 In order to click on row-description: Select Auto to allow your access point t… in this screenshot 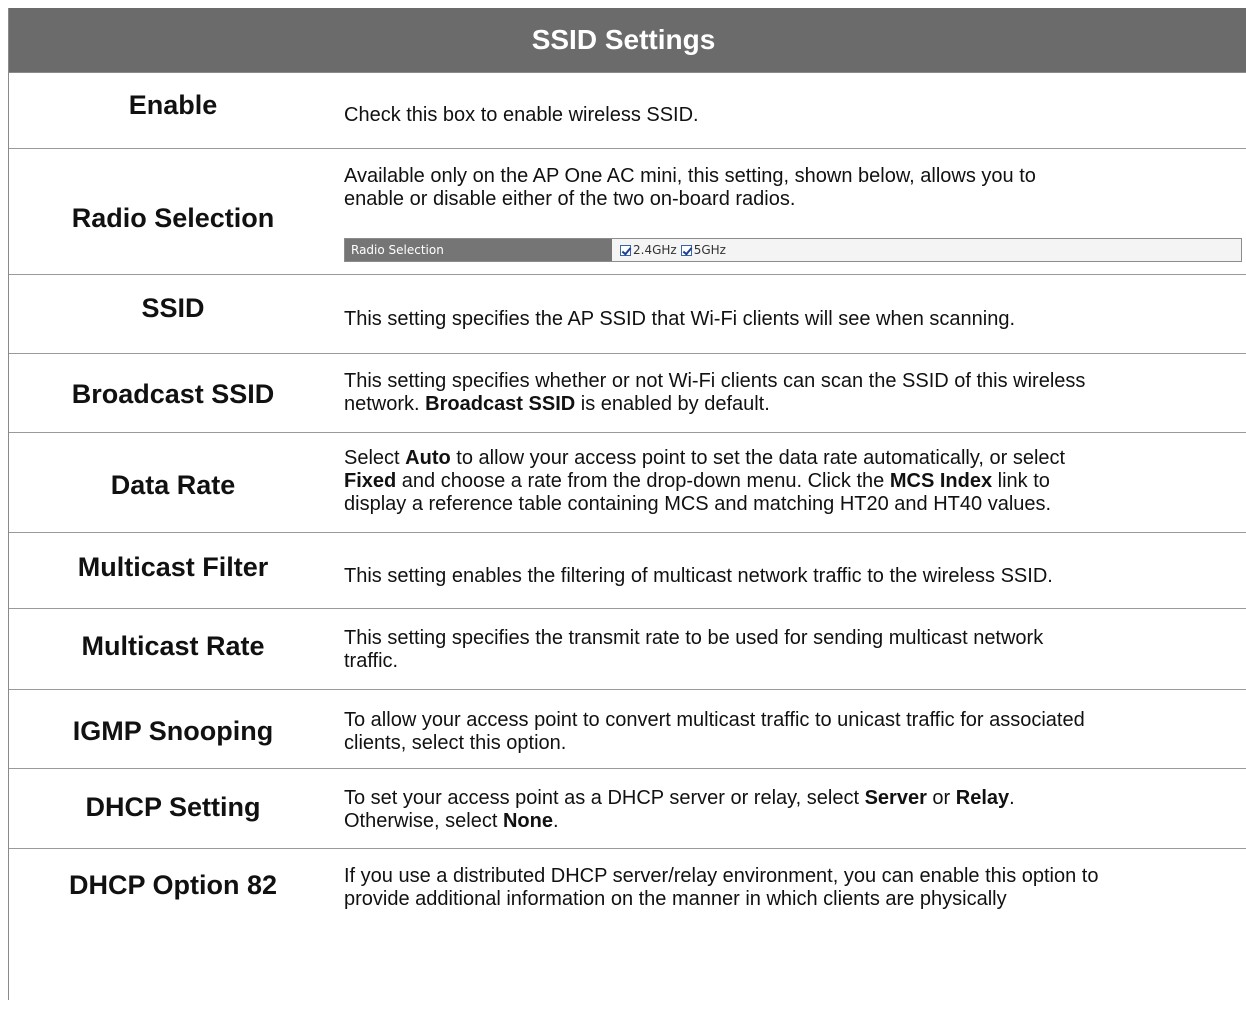, I will do `click(705, 481)`.